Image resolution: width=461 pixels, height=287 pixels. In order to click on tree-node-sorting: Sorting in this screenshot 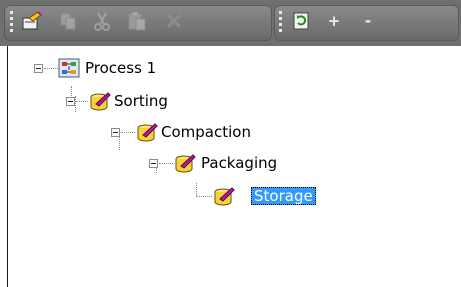, I will do `click(110, 101)`.